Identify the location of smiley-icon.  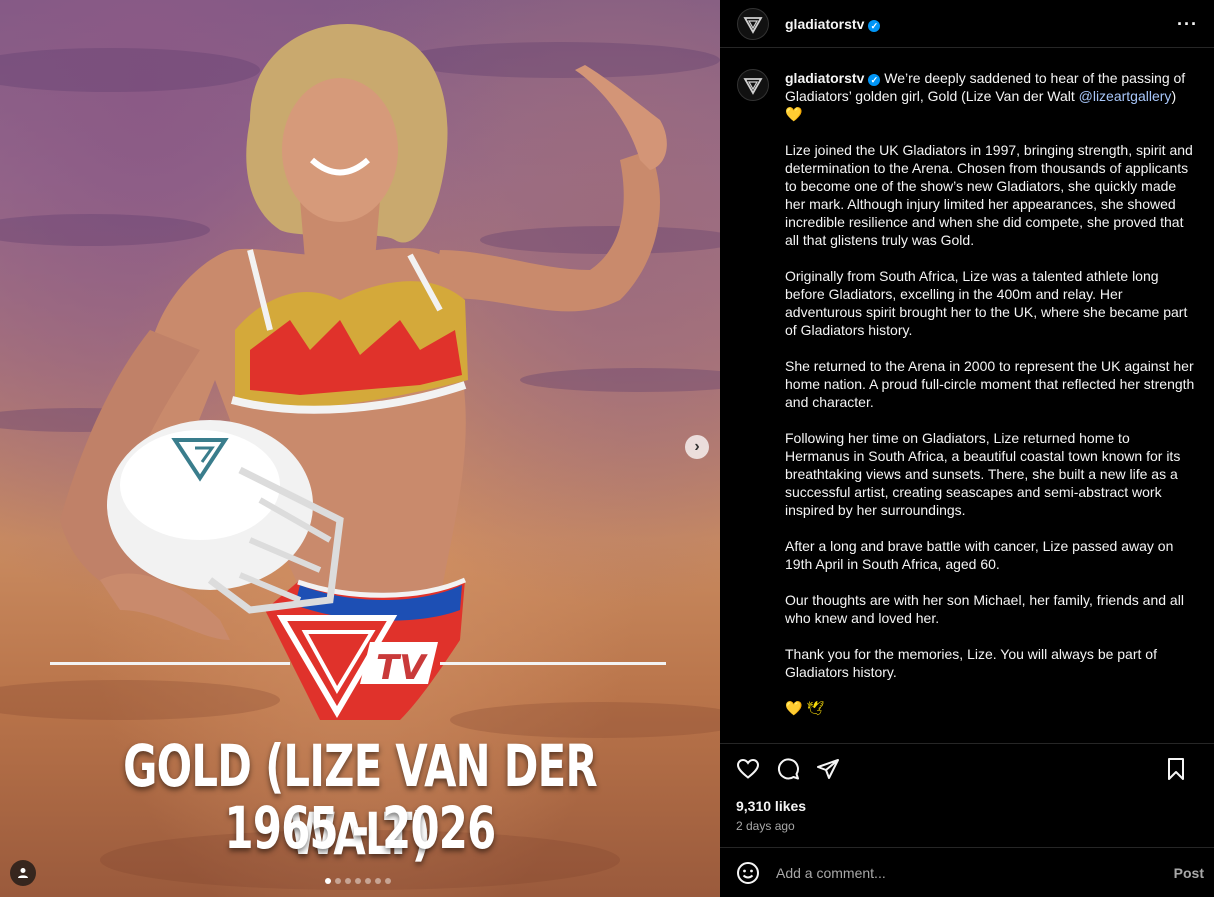
(748, 873).